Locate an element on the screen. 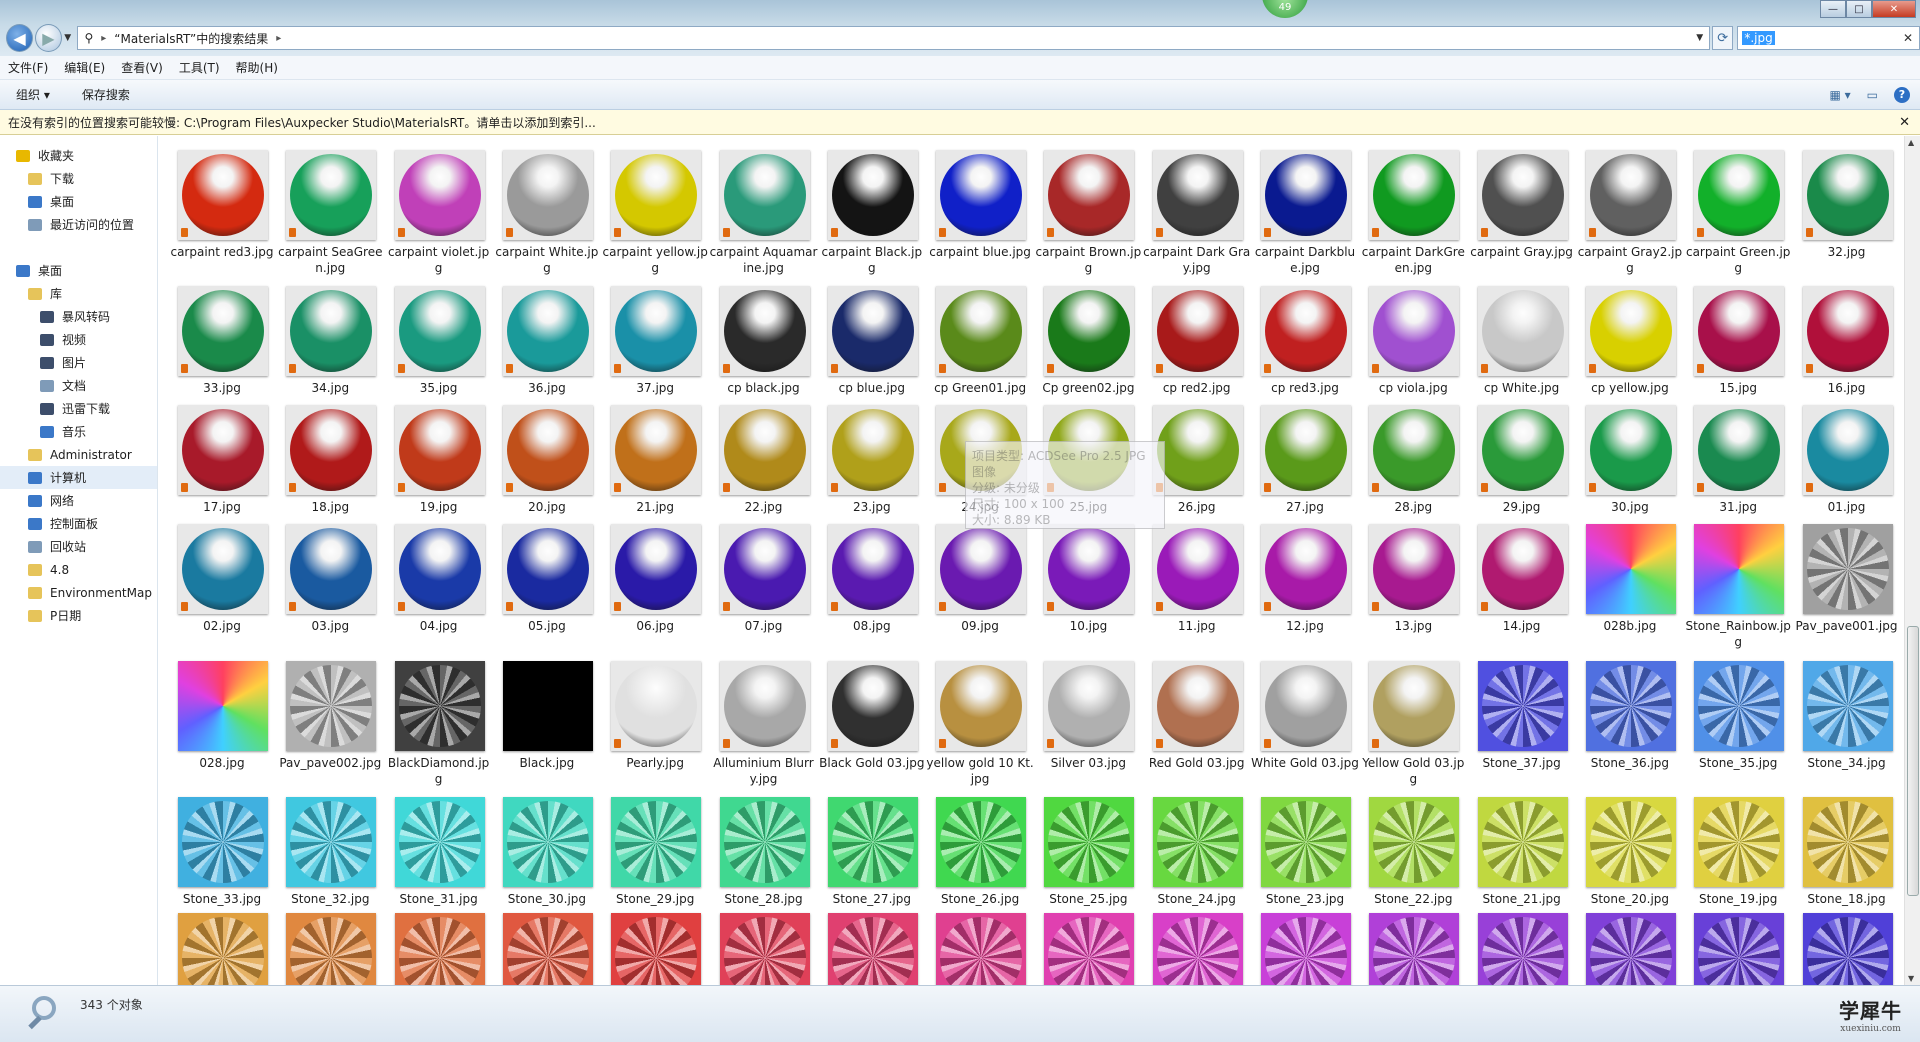 Image resolution: width=1920 pixels, height=1042 pixels. refresh-button: ⟳ is located at coordinates (1723, 38).